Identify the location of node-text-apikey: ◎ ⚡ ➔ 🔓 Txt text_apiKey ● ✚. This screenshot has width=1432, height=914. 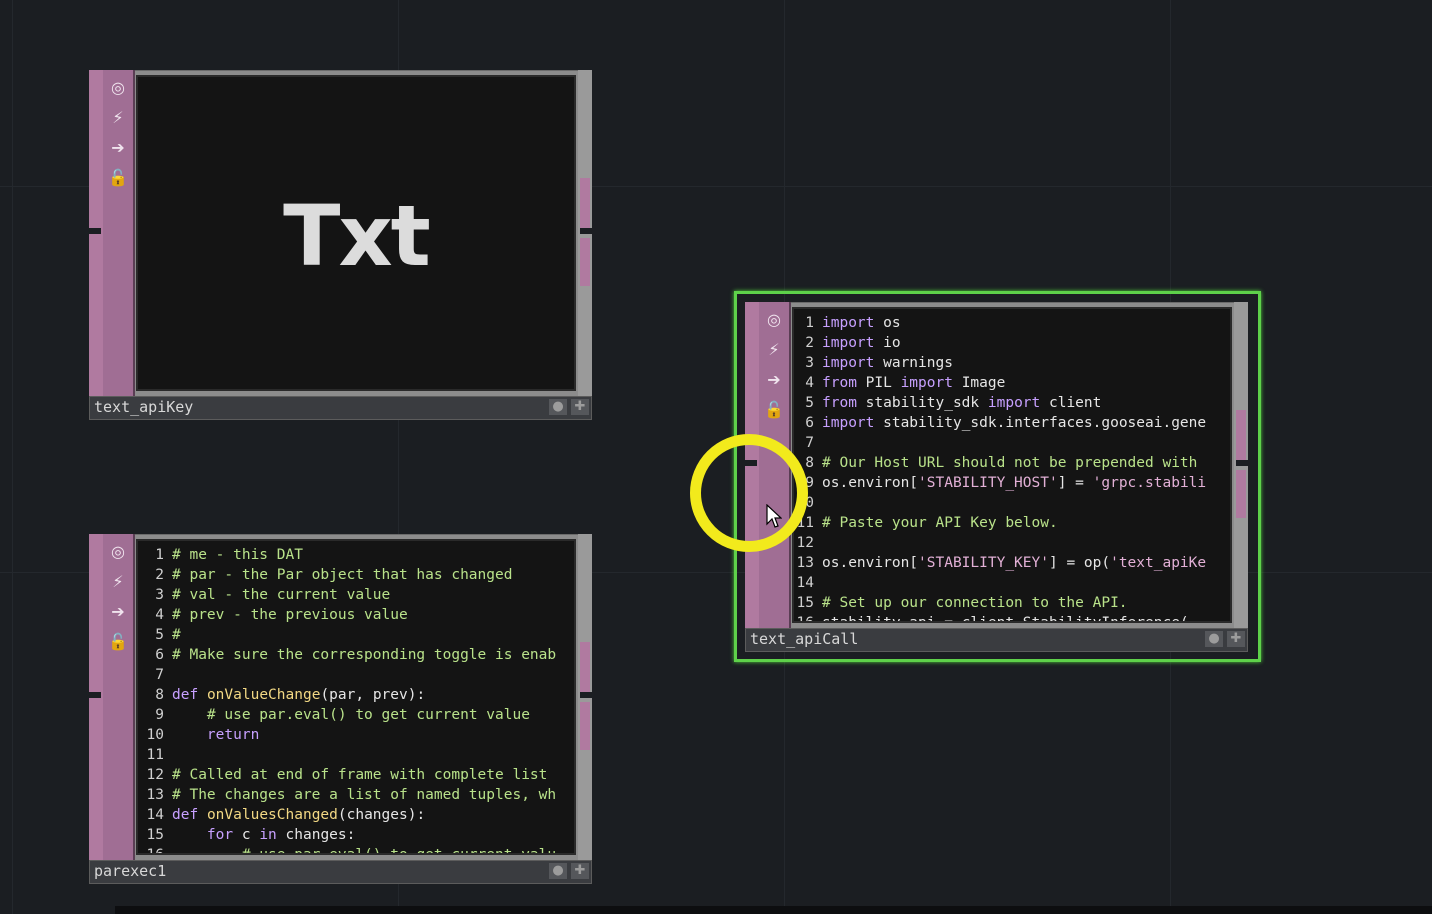
(340, 245).